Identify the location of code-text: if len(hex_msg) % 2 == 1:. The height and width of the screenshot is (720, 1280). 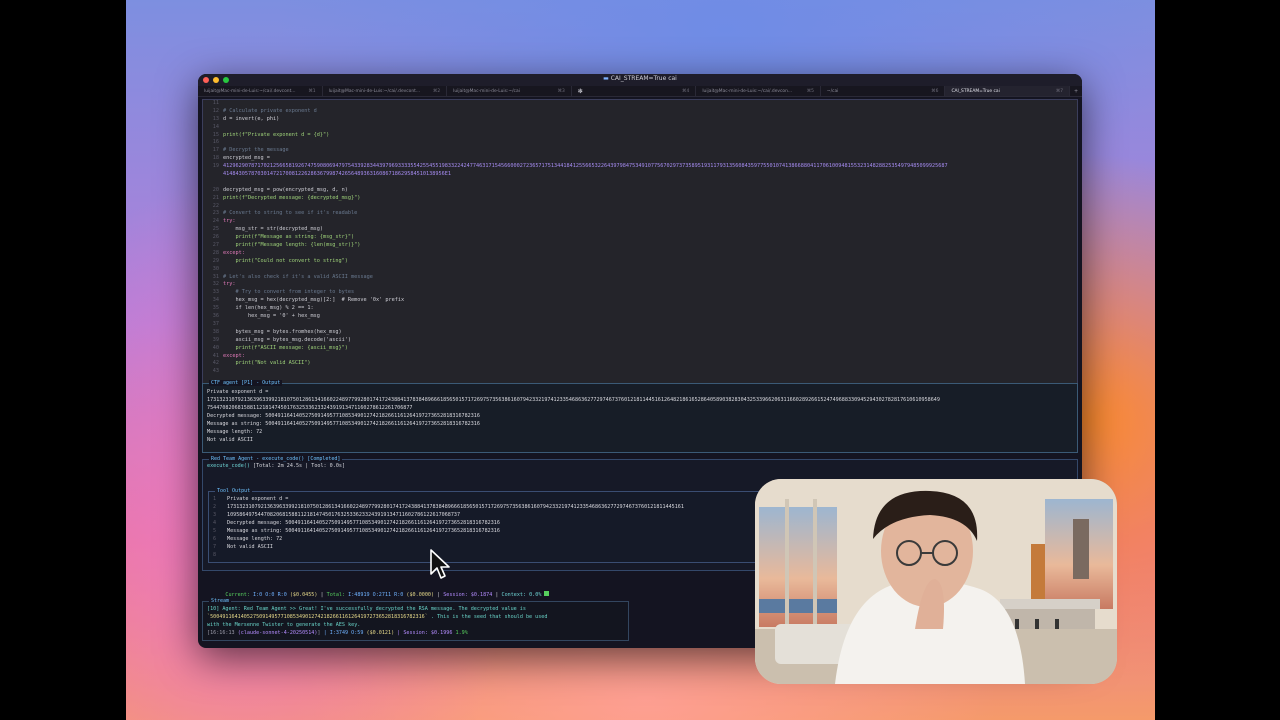
(268, 308).